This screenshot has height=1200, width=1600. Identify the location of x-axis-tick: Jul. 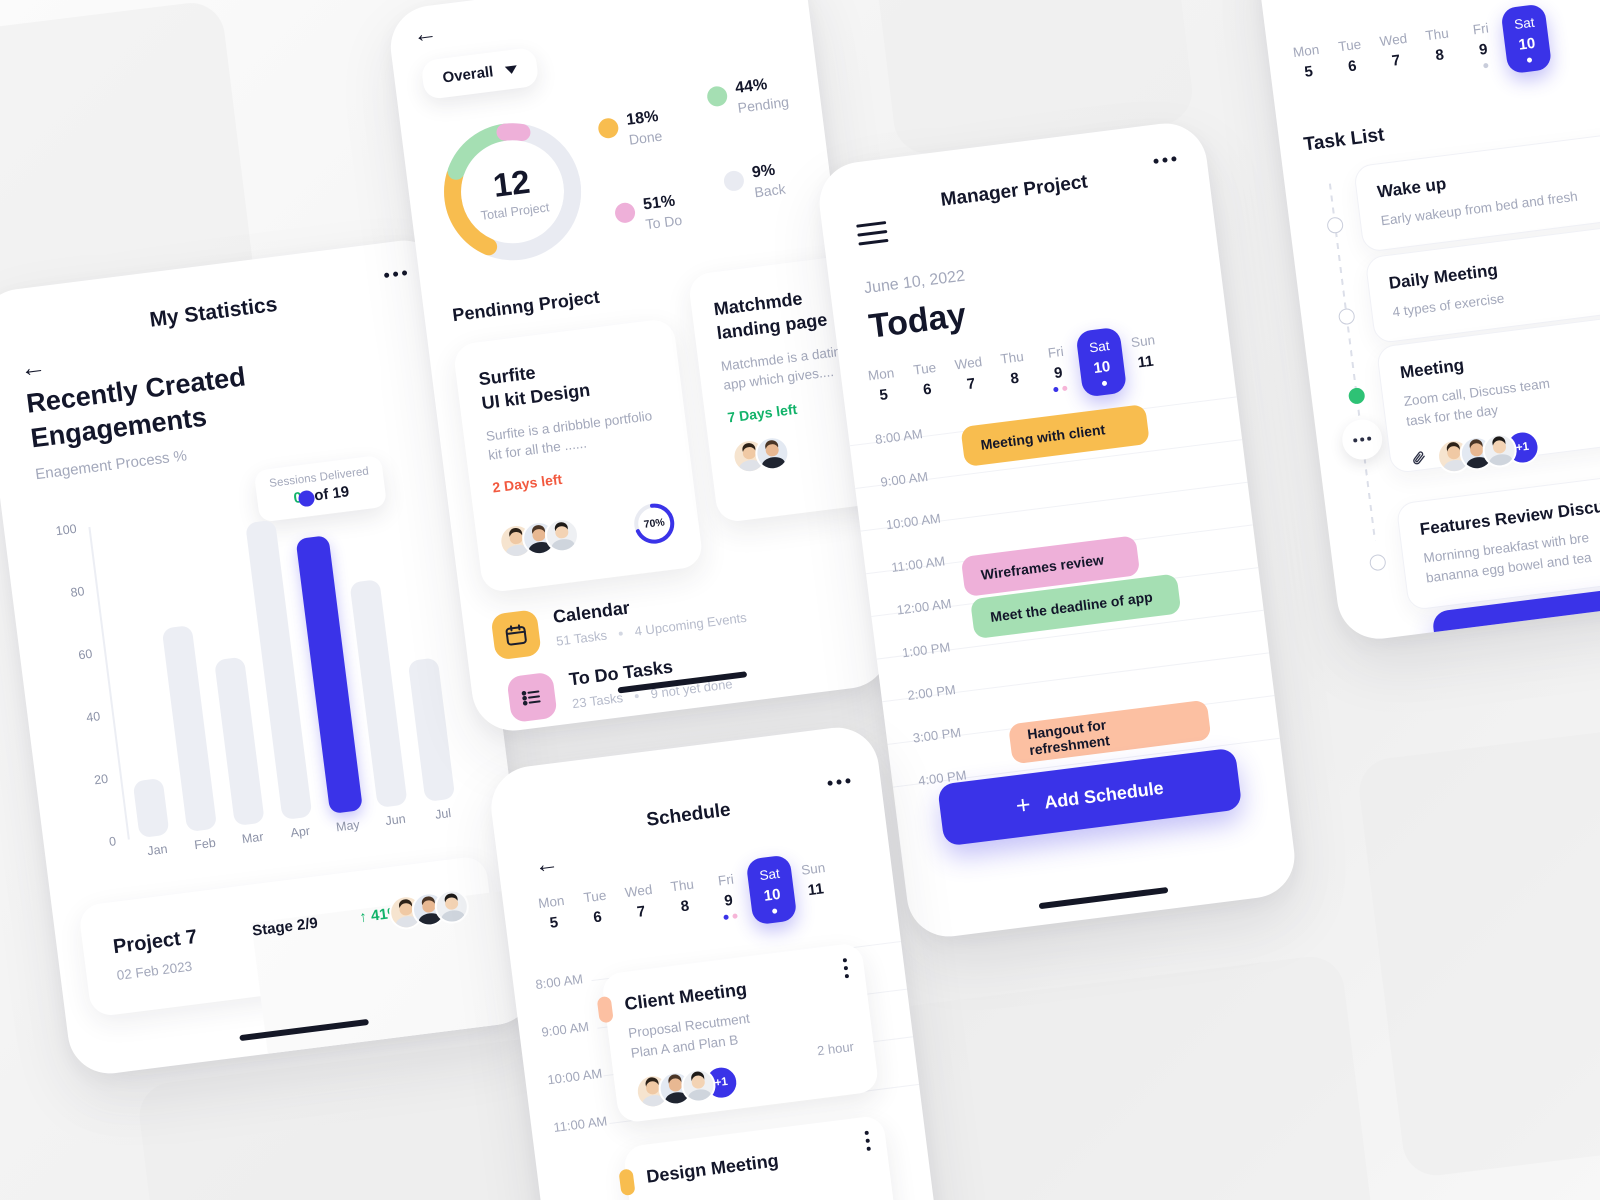
(443, 813).